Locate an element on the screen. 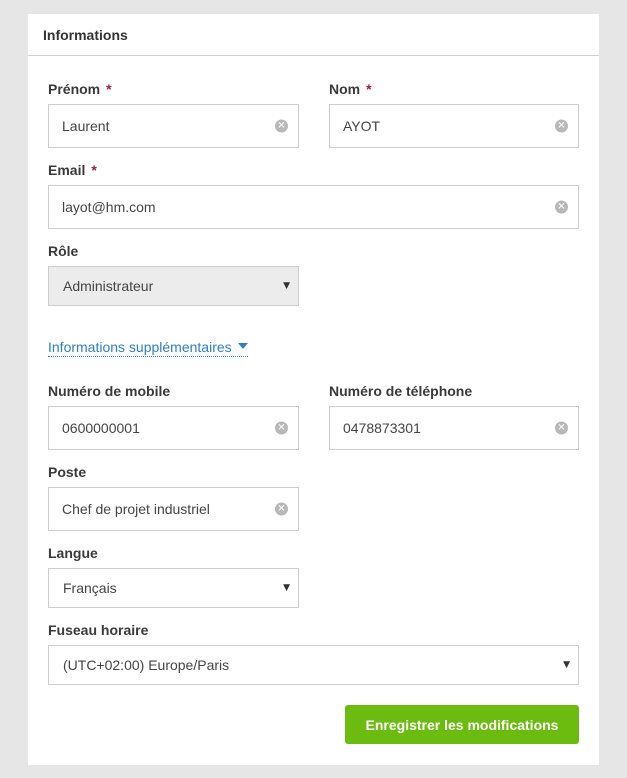 The image size is (627, 778). prenom-input: Laurent ✕ is located at coordinates (173, 126).